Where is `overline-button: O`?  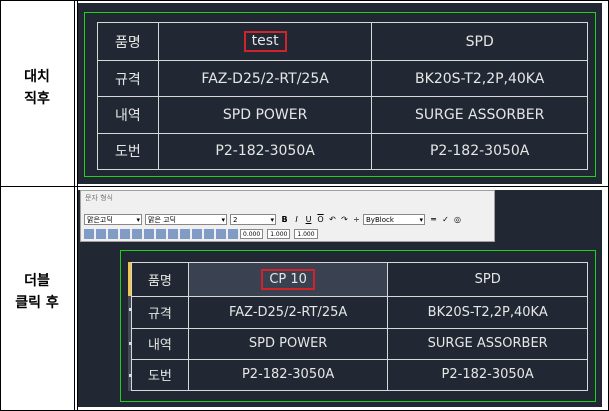
overline-button: O is located at coordinates (320, 219).